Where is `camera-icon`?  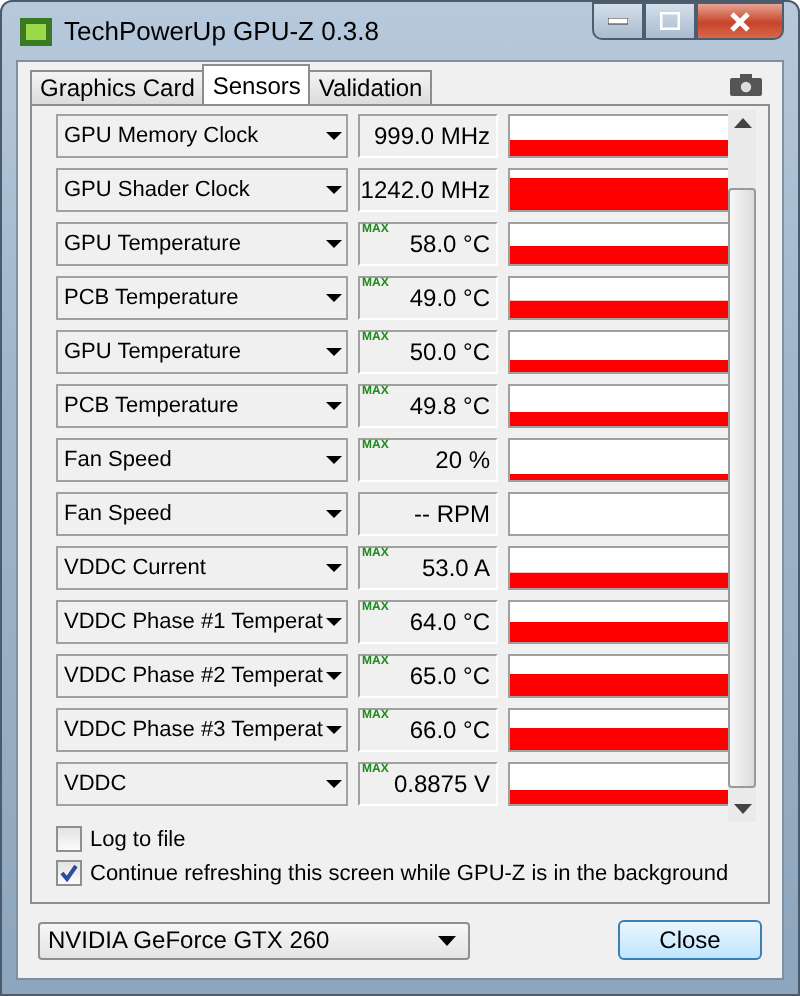 camera-icon is located at coordinates (746, 85).